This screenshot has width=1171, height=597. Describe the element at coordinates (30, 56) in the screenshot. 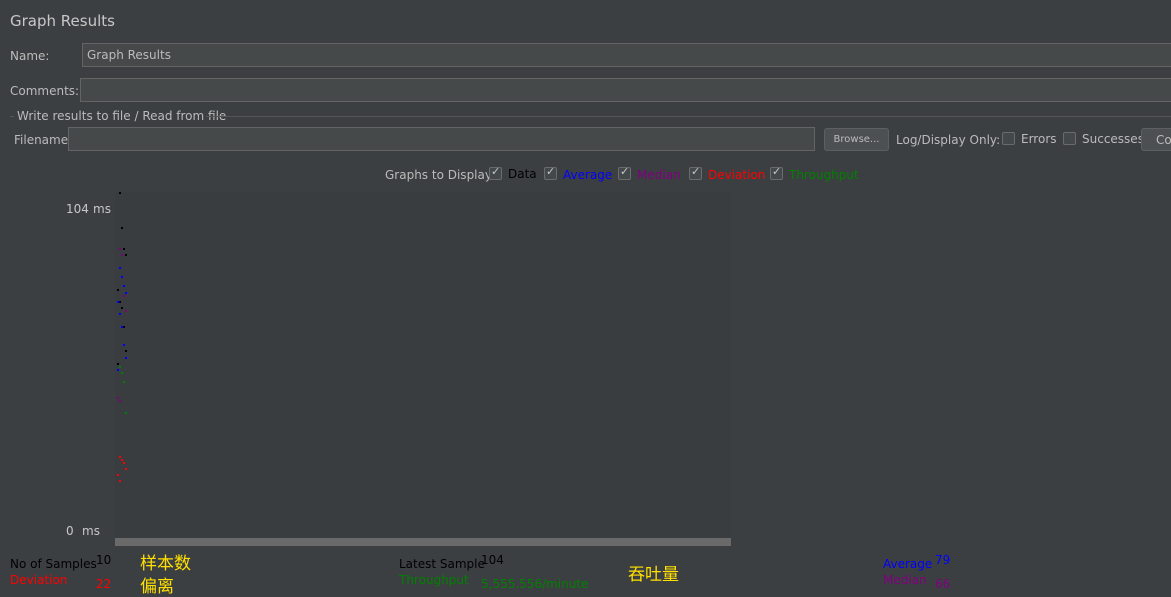

I see `name-label: Name:` at that location.